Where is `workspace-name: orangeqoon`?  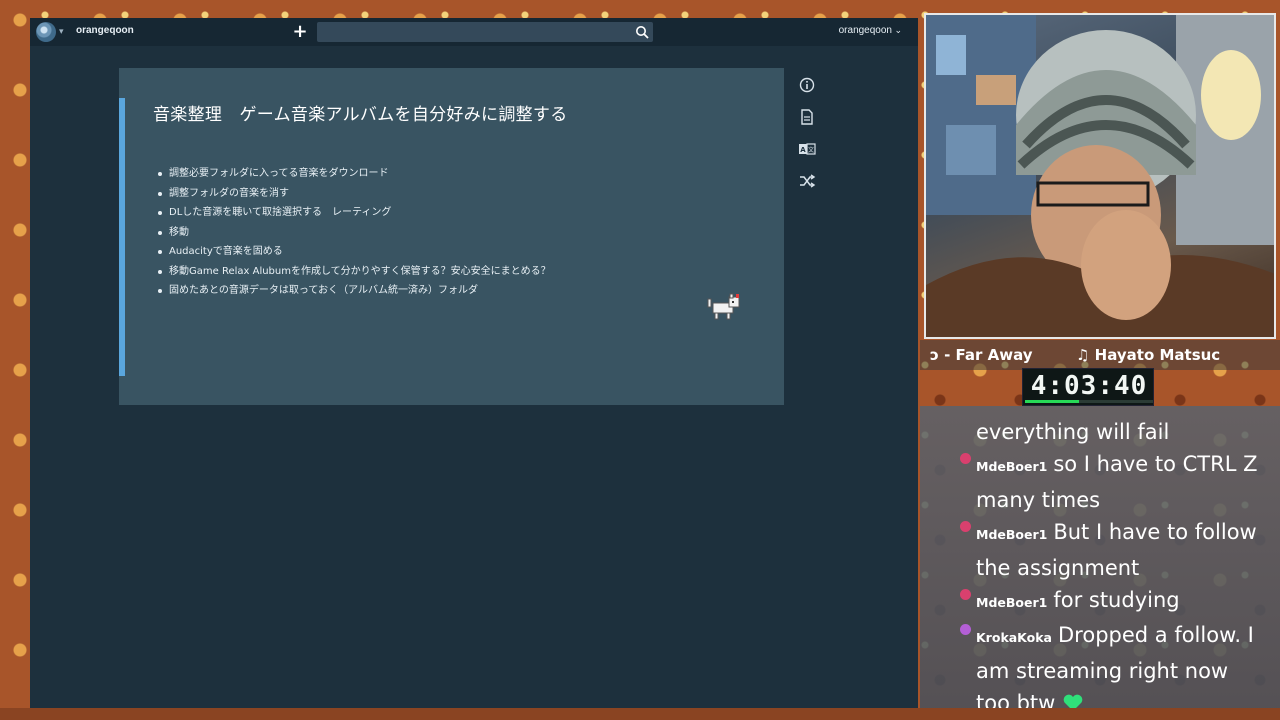
workspace-name: orangeqoon is located at coordinates (105, 30).